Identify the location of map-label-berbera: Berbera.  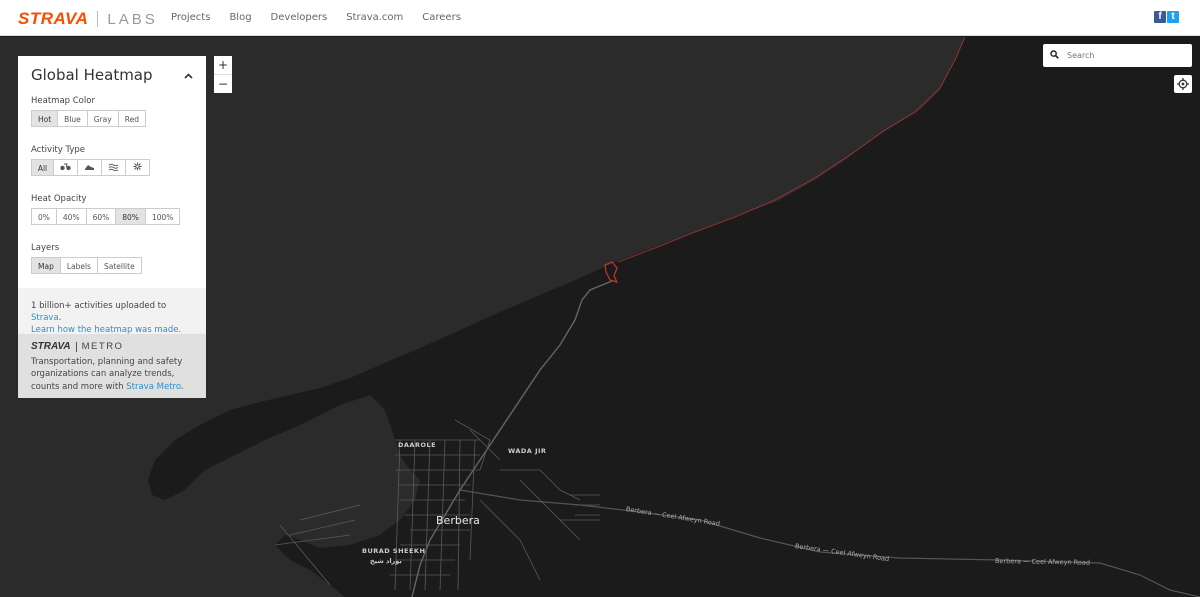
(458, 520).